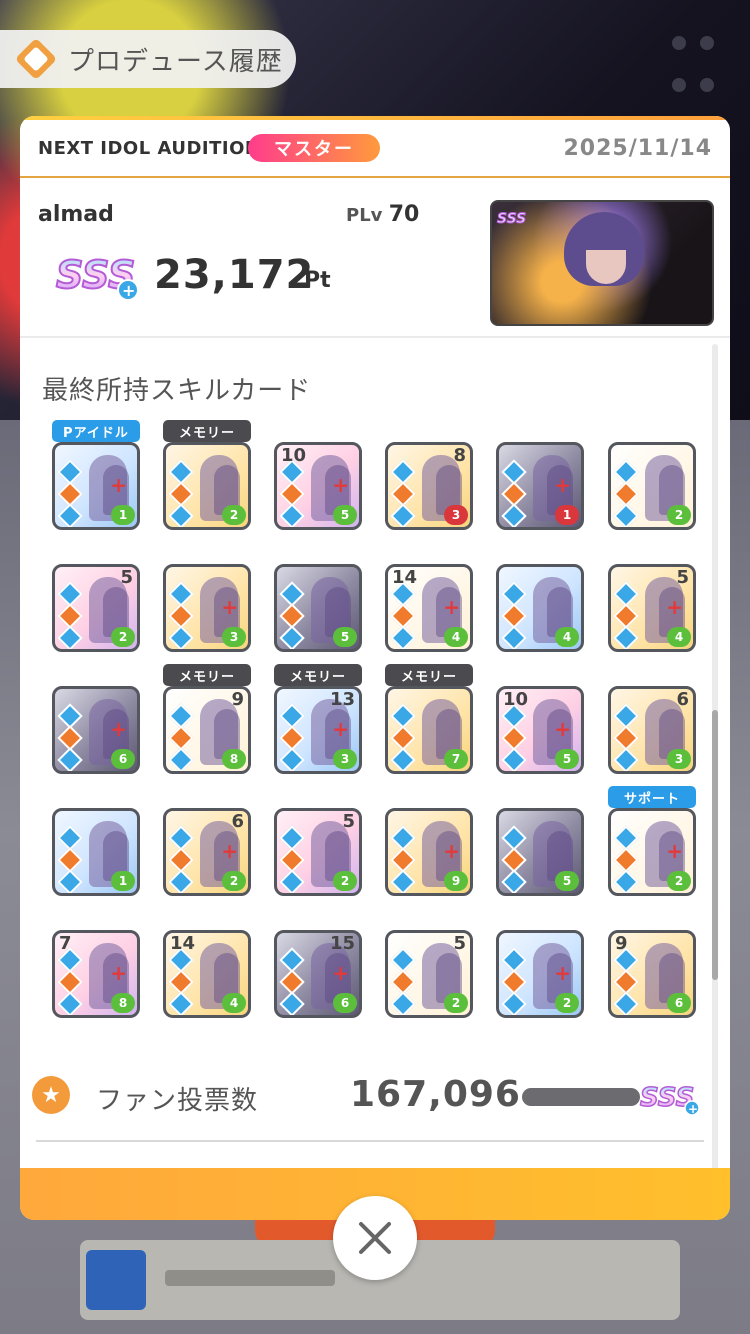  What do you see at coordinates (512, 219) in the screenshot?
I see `sss-mini-icon: SSS` at bounding box center [512, 219].